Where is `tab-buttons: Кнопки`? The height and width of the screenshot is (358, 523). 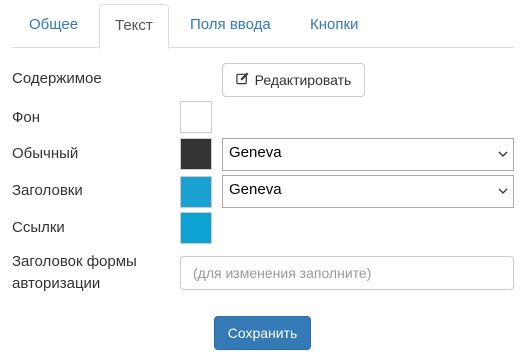 tab-buttons: Кнопки is located at coordinates (334, 26).